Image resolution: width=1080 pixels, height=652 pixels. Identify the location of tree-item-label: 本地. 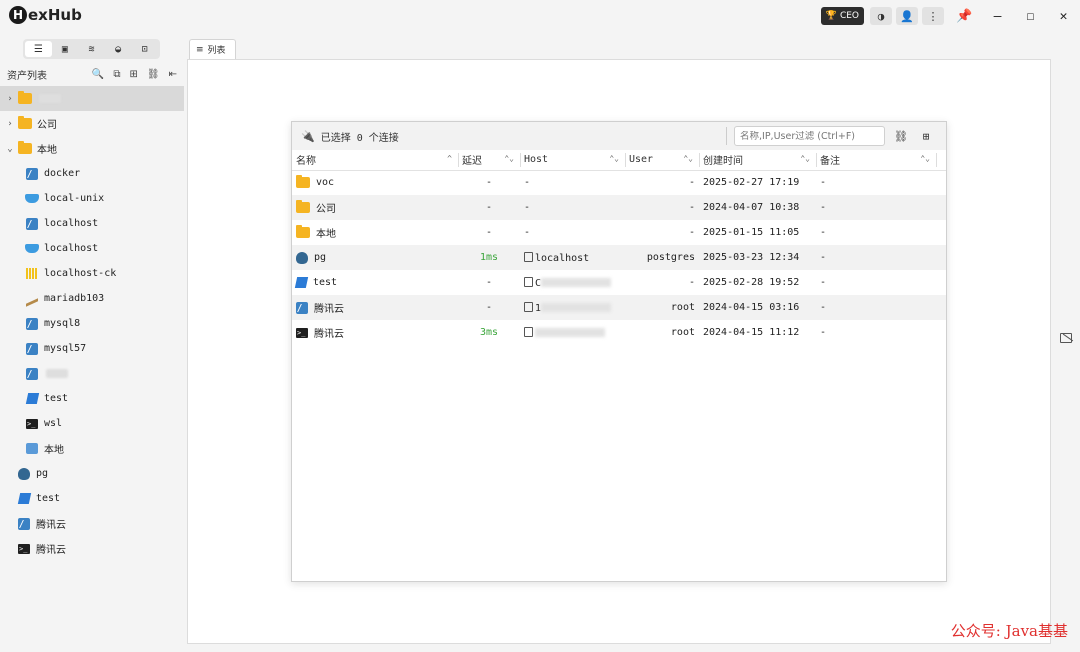
(47, 150).